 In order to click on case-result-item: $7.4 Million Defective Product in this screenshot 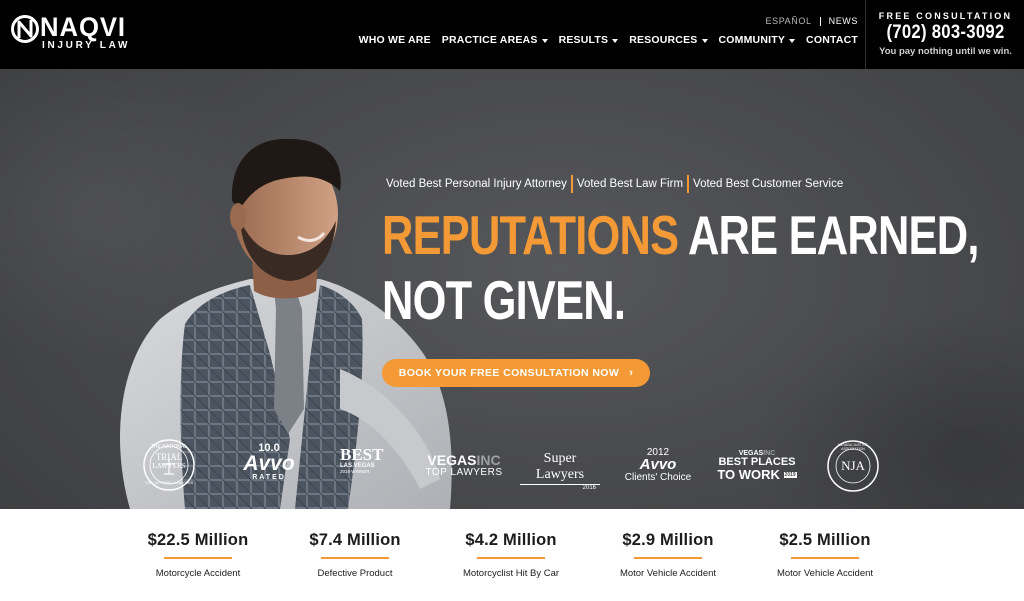, I will do `click(355, 555)`.